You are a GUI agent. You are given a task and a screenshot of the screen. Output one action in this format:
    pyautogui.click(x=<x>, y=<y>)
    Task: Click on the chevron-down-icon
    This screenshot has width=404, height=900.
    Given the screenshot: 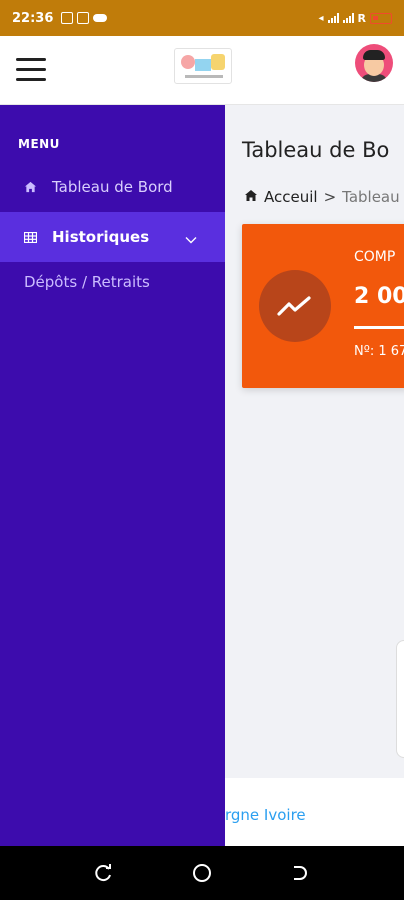 What is the action you would take?
    pyautogui.click(x=191, y=239)
    